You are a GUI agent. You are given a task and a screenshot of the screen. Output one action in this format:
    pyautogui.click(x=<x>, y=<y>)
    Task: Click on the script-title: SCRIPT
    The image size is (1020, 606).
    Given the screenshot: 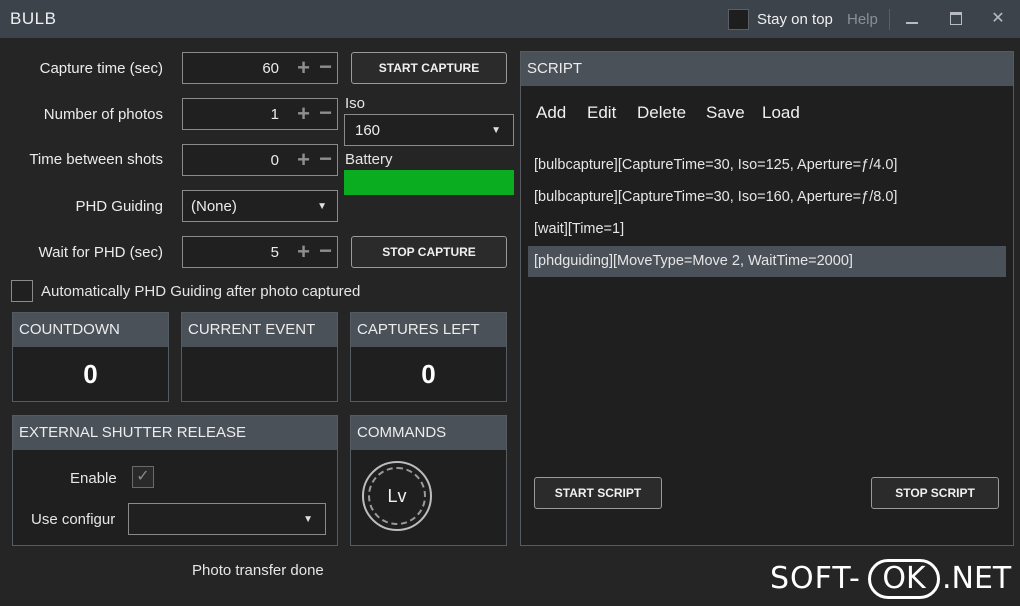 What is the action you would take?
    pyautogui.click(x=767, y=69)
    